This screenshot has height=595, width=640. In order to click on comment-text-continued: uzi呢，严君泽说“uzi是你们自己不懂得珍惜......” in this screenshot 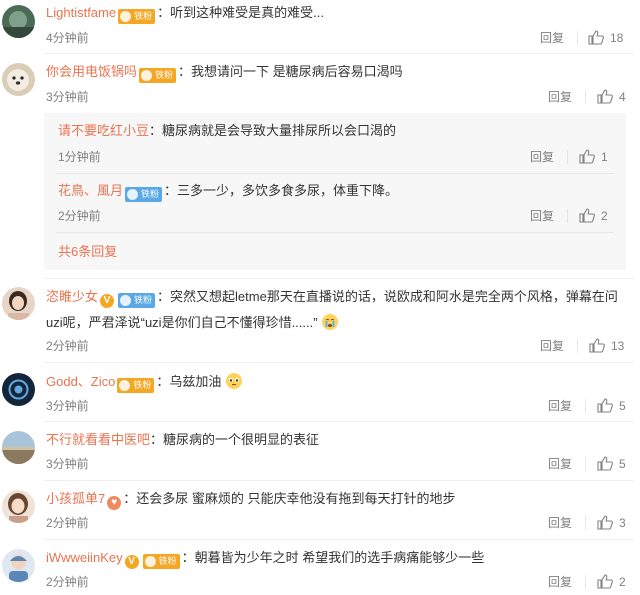, I will do `click(182, 322)`.